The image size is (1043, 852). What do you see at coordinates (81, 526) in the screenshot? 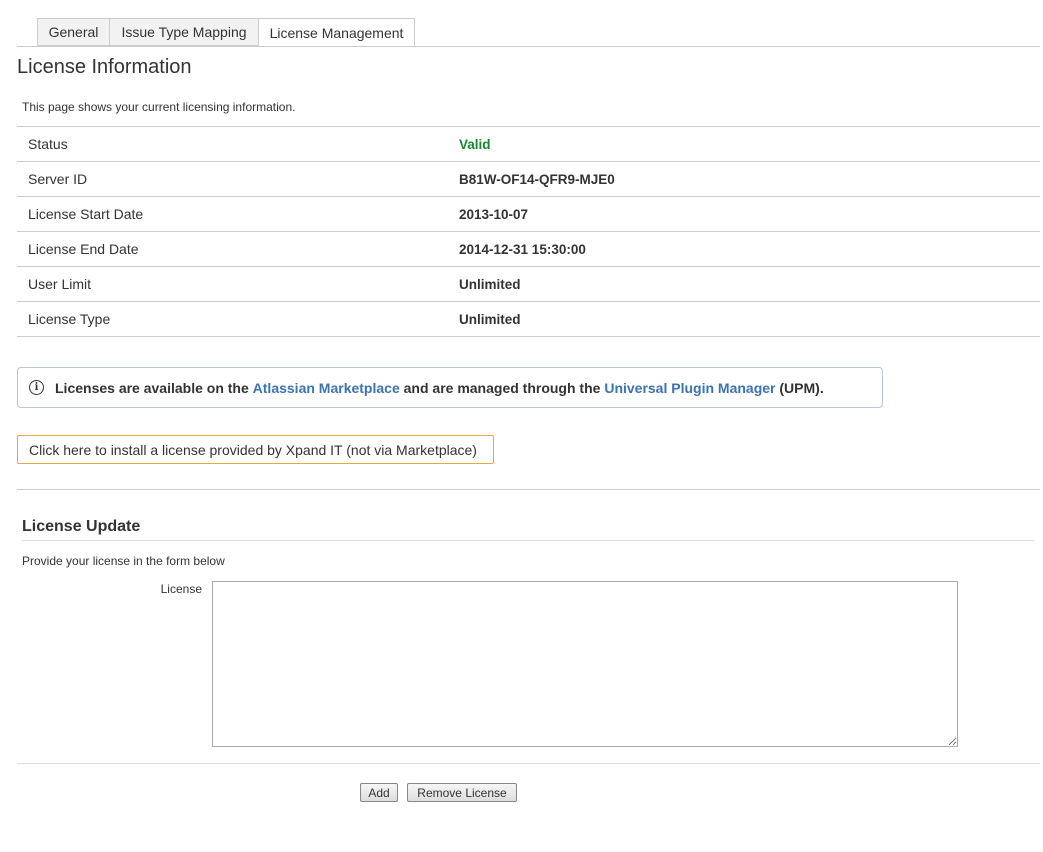
I see `license-update-title: License Update` at bounding box center [81, 526].